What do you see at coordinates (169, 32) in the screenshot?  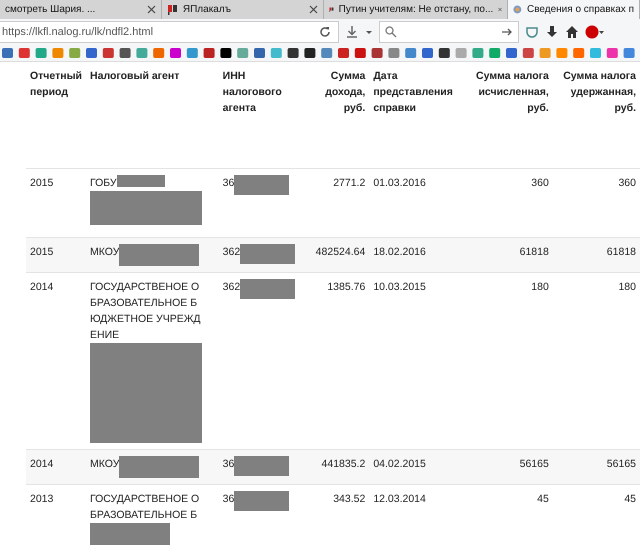 I see `address-field: https://lkfl.nalog.ru/lk/ndfl2.html` at bounding box center [169, 32].